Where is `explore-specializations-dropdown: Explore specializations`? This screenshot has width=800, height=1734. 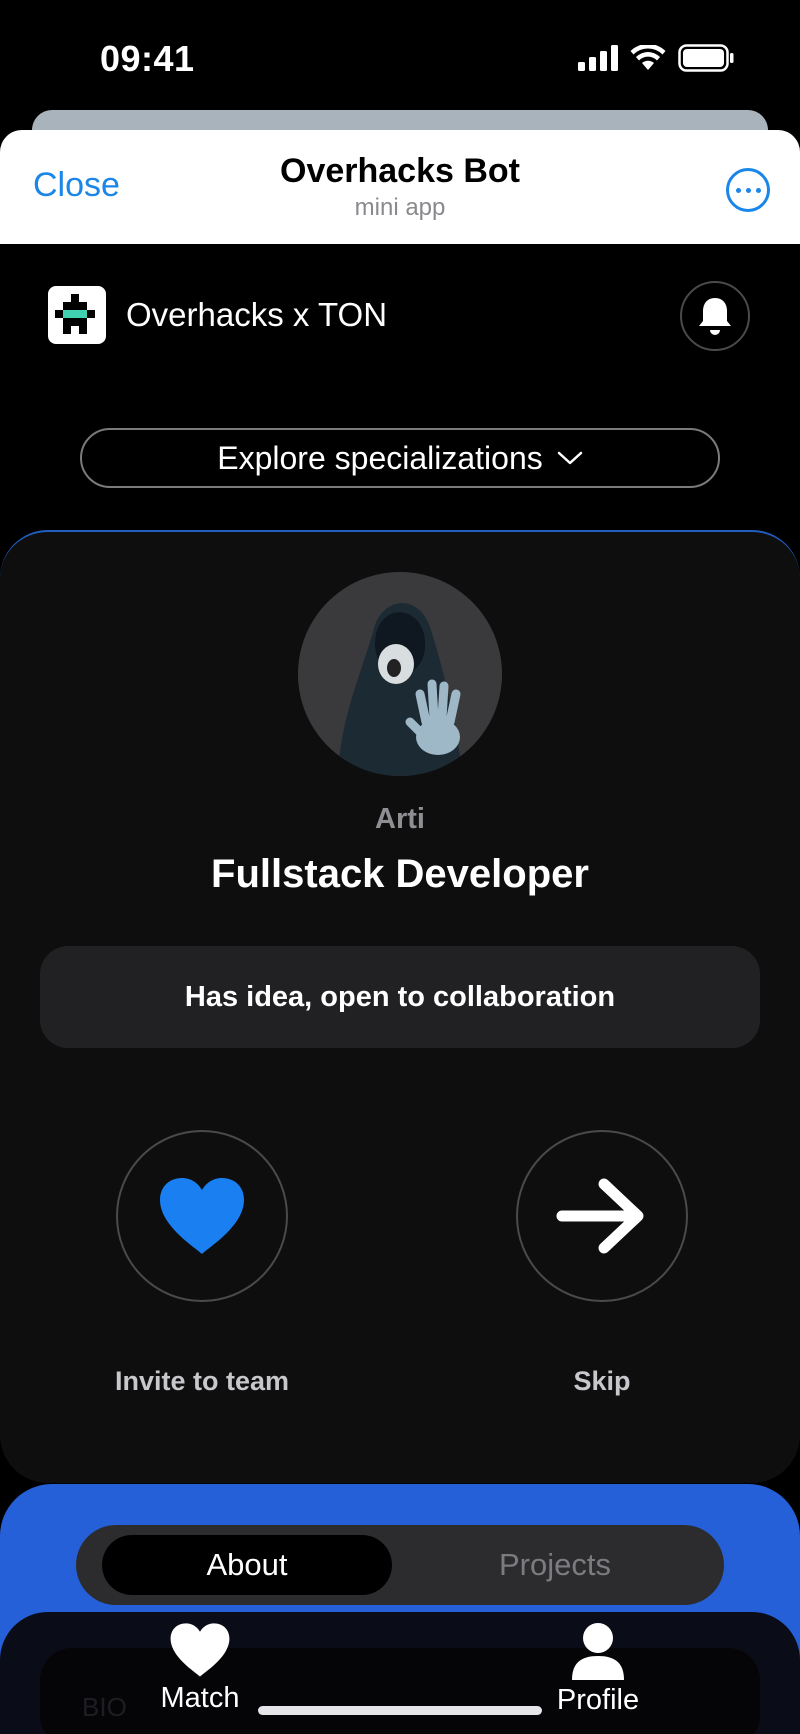 explore-specializations-dropdown: Explore specializations is located at coordinates (400, 458).